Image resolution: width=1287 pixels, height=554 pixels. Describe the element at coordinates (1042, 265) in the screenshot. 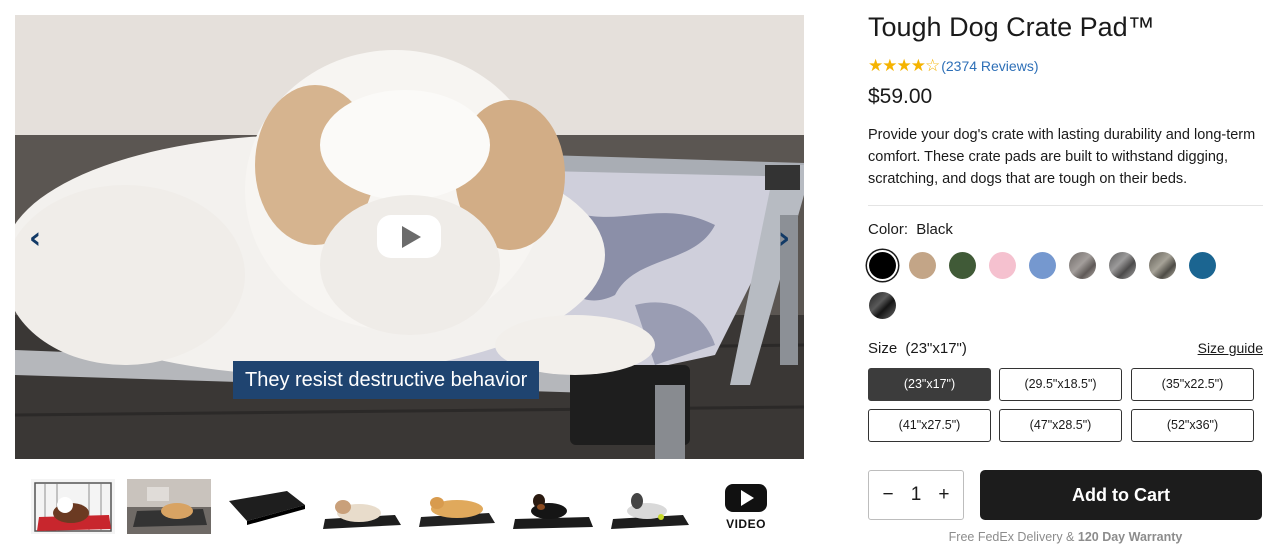

I see `swatch-blue` at that location.